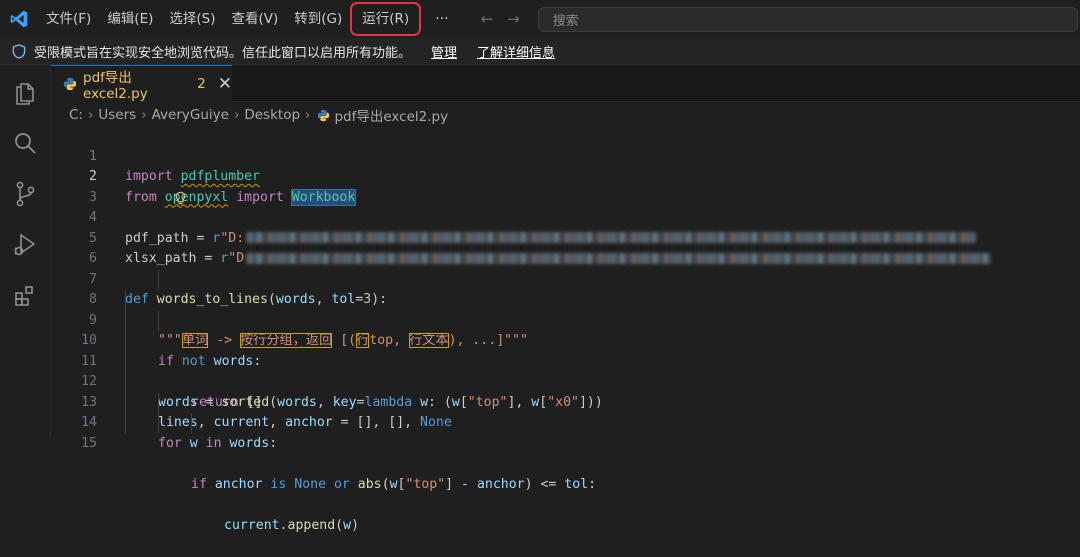  What do you see at coordinates (565, 155) in the screenshot?
I see `code-line: 1 import pdfplumber` at bounding box center [565, 155].